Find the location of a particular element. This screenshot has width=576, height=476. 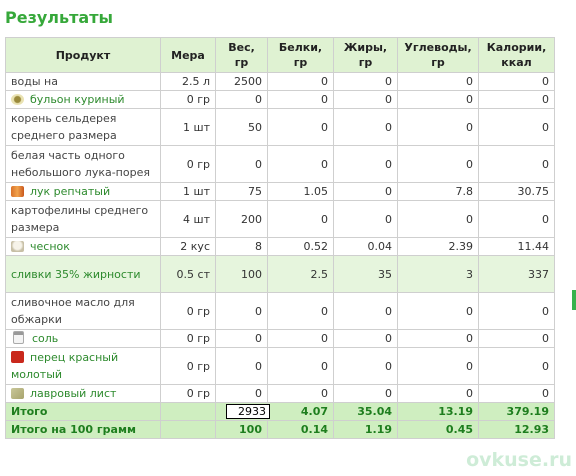

product-cell: чеснок is located at coordinates (83, 246).